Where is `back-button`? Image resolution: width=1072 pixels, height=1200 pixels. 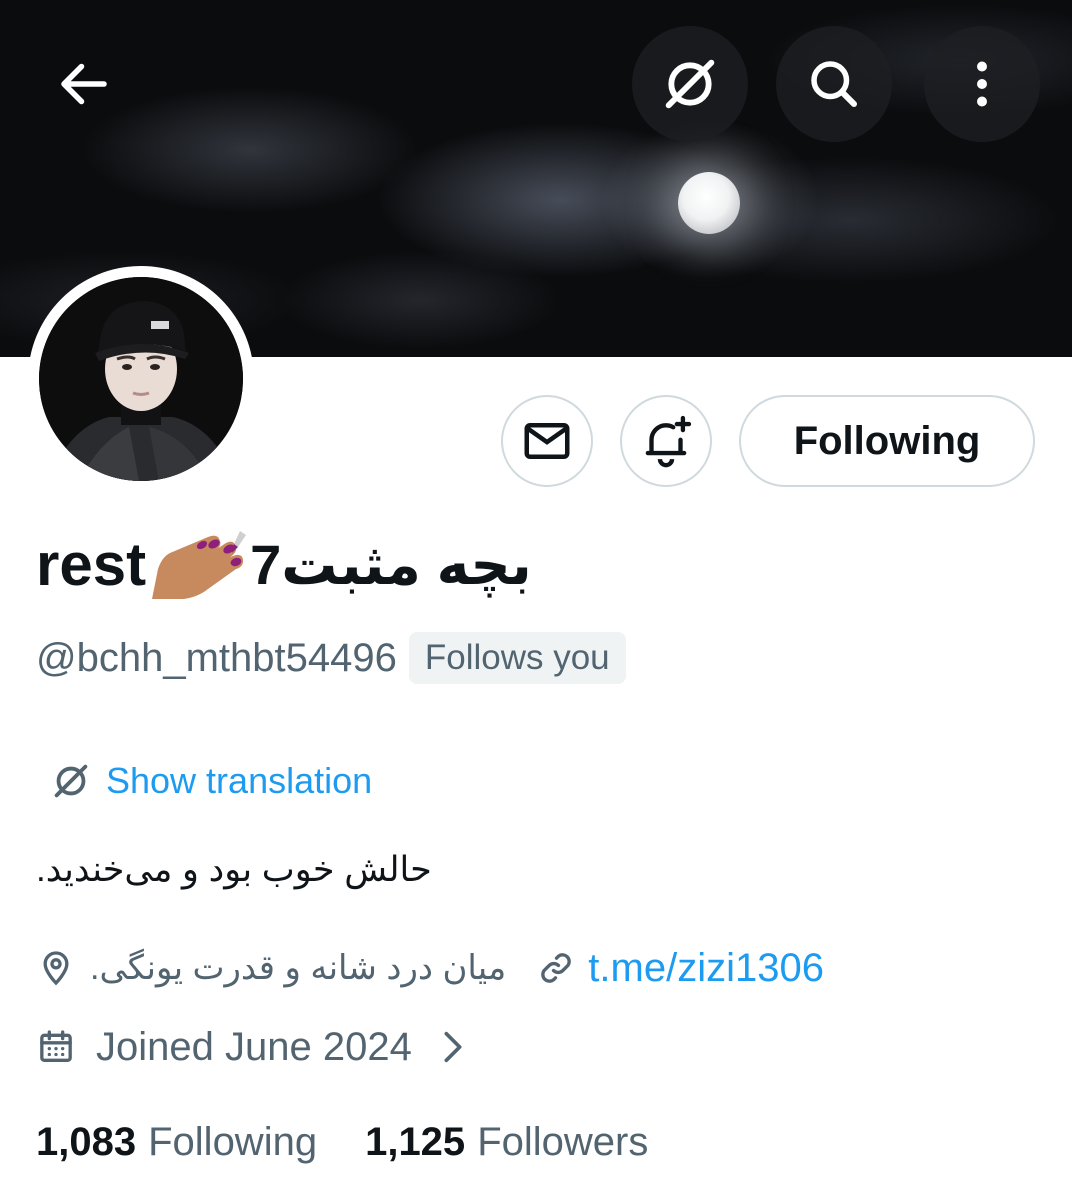 back-button is located at coordinates (84, 84).